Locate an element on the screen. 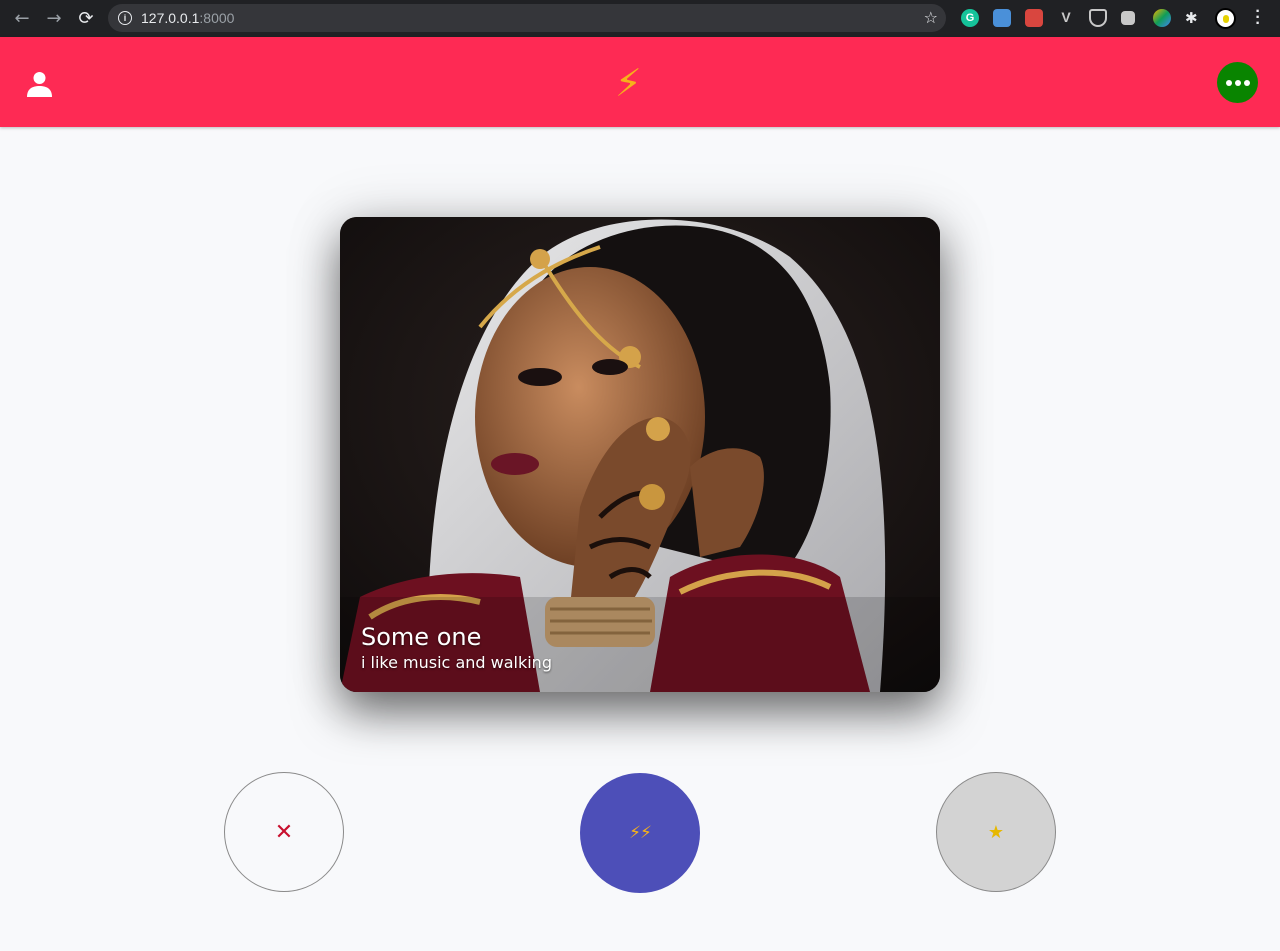  app-header: ⚡ is located at coordinates (640, 82).